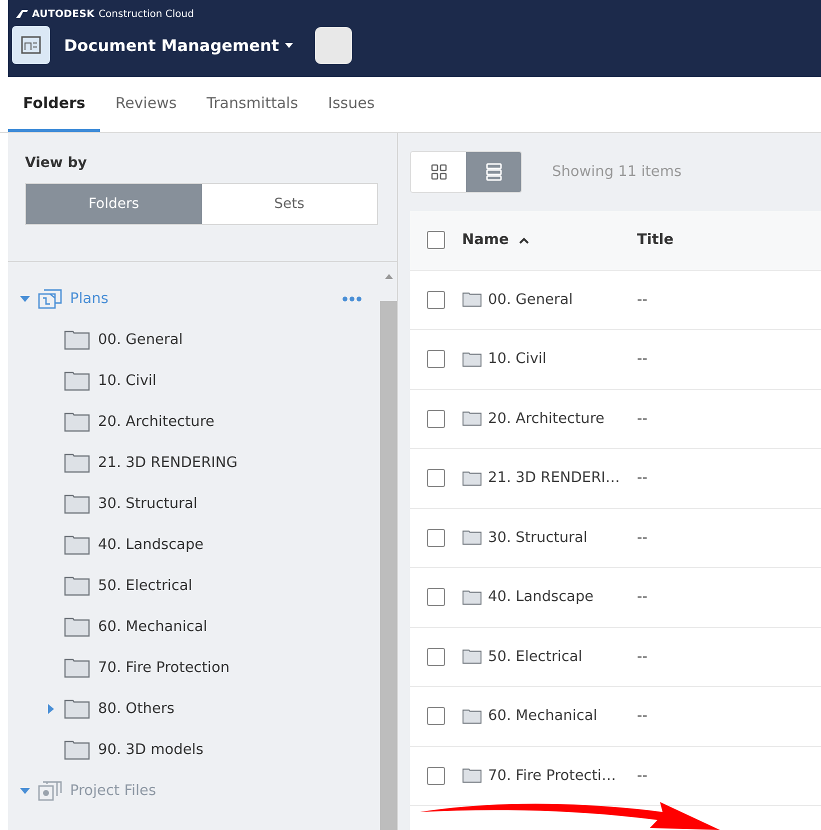  I want to click on grid-view-button, so click(438, 172).